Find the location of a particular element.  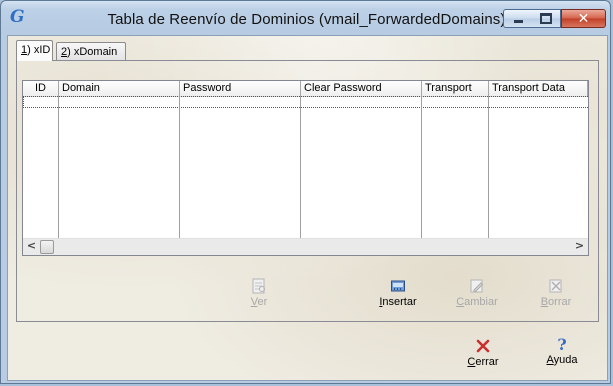

tab-xdomain: 2) xDomain is located at coordinates (91, 51).